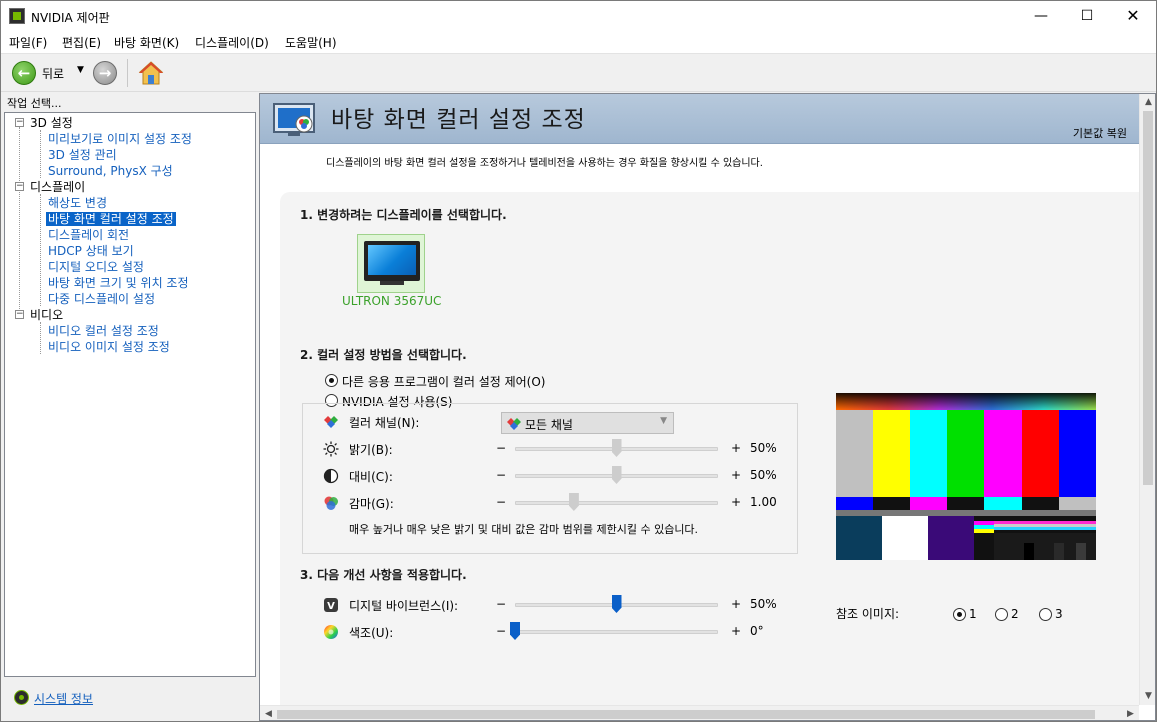 This screenshot has width=1157, height=722. I want to click on sidebar-item-manage-3d: 3D 설정 관리, so click(82, 155).